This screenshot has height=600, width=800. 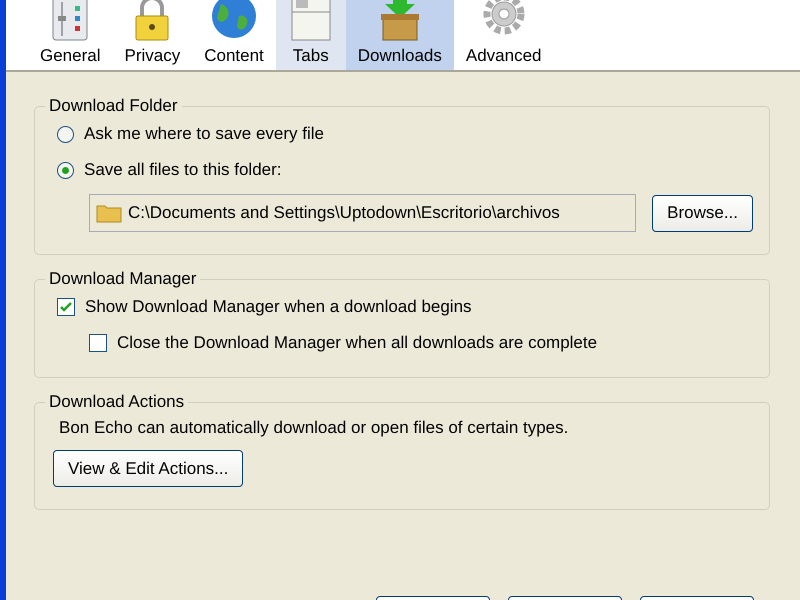 I want to click on toolbar-tab: General, so click(x=70, y=35).